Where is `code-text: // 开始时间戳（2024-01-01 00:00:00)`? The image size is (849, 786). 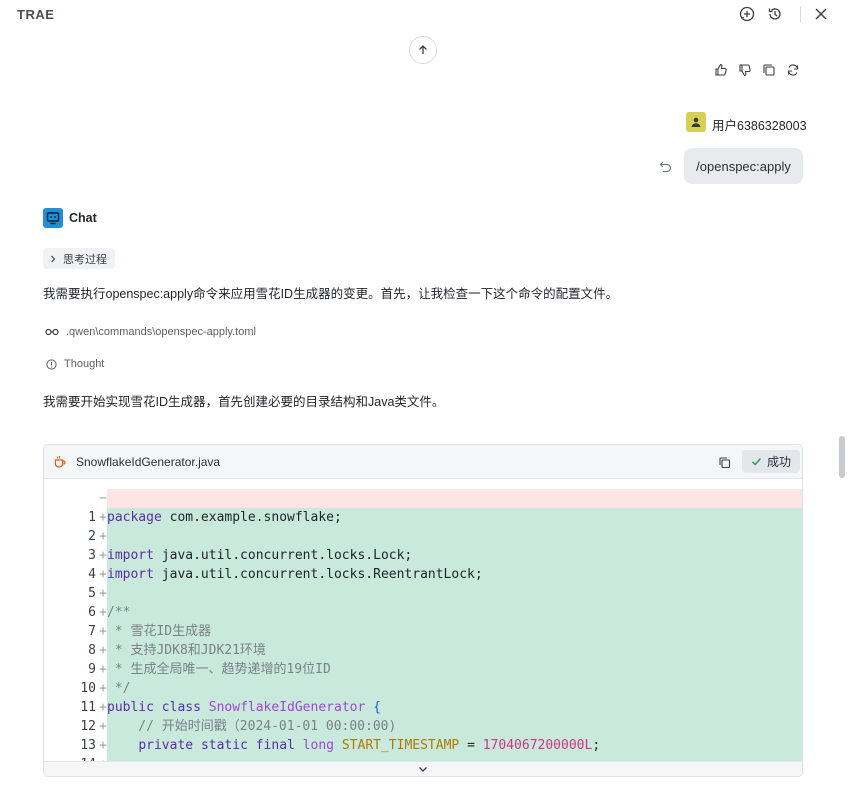
code-text: // 开始时间戳（2024-01-01 00:00:00) is located at coordinates (454, 726).